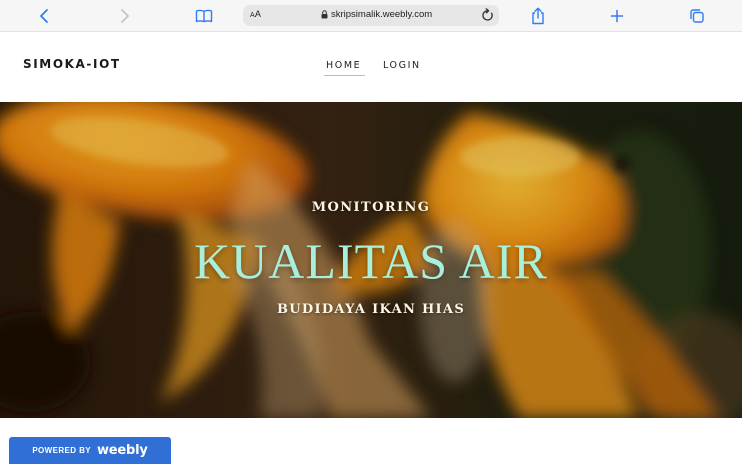  I want to click on hero-subtitle: BUDIDAYA IKAN HIAS, so click(371, 309).